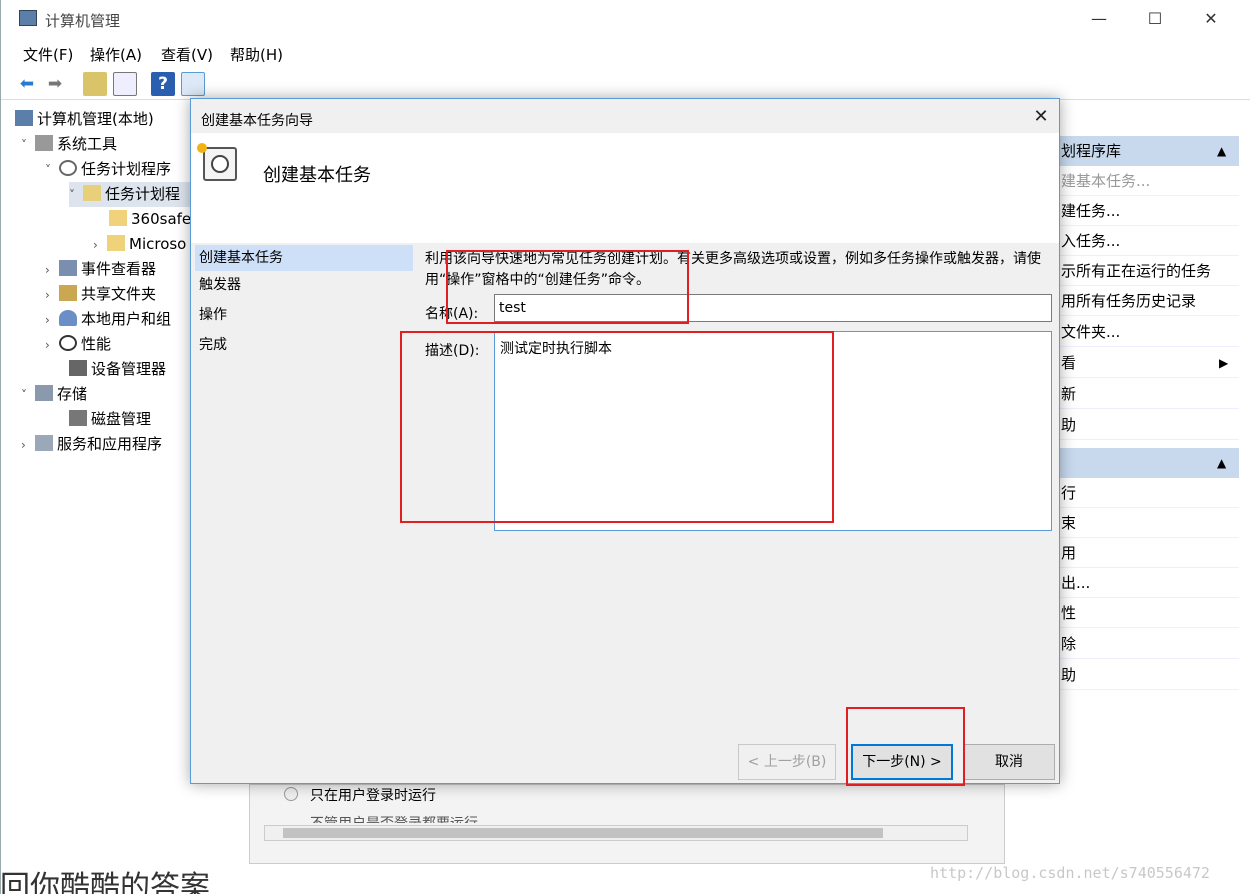 The image size is (1250, 894). Describe the element at coordinates (625, 84) in the screenshot. I see `toolbar: ⬅ ➡ ?` at that location.